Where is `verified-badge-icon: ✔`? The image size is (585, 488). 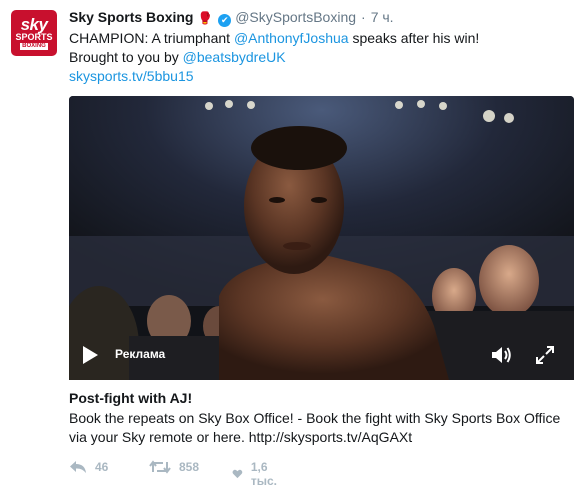
verified-badge-icon: ✔ is located at coordinates (225, 20).